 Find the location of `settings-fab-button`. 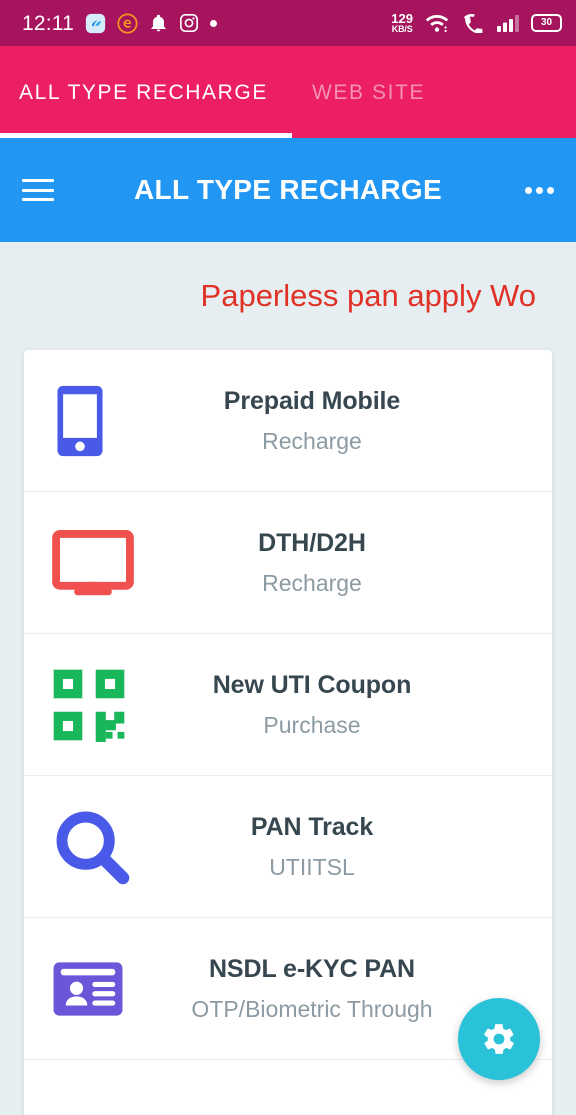

settings-fab-button is located at coordinates (499, 1039).